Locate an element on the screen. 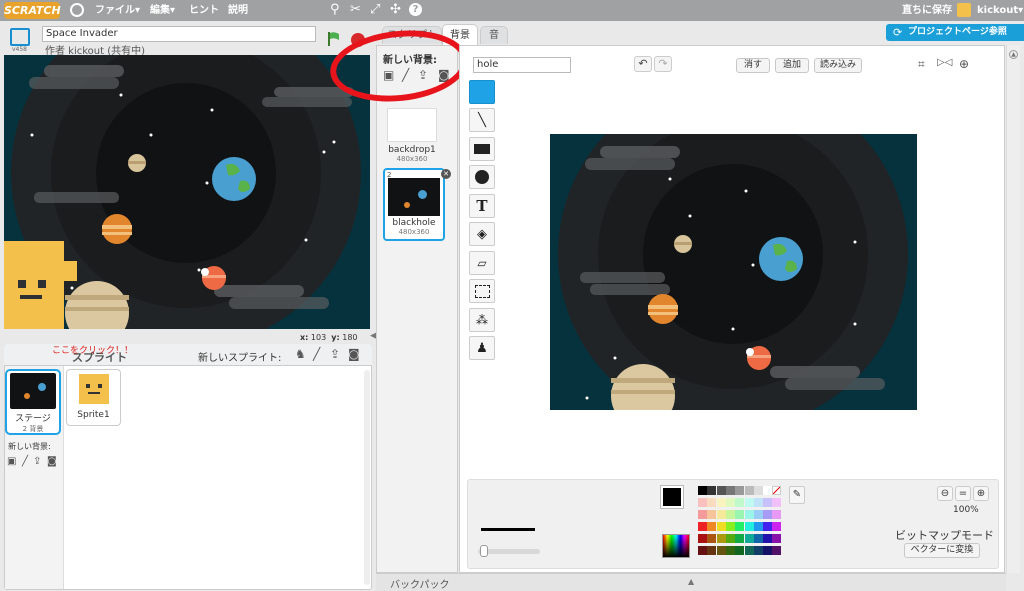 The width and height of the screenshot is (1024, 591). zoom-in-icon: ⊕ is located at coordinates (981, 493).